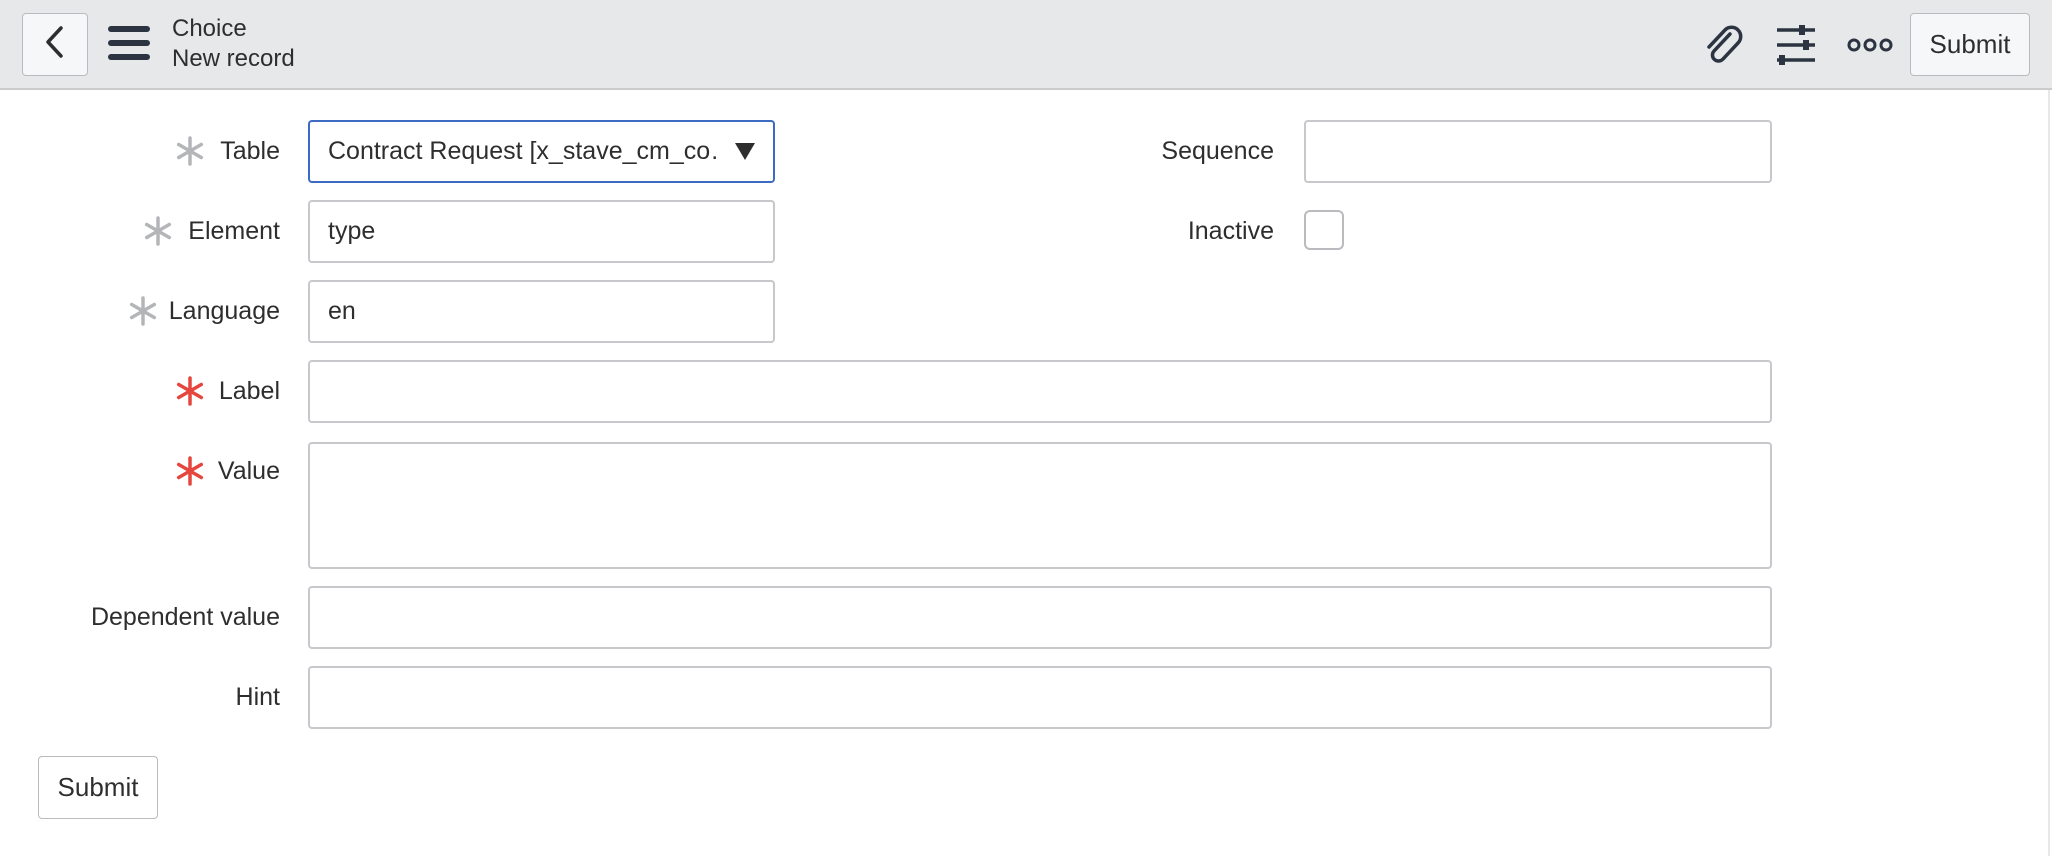 The width and height of the screenshot is (2052, 856). I want to click on value-textarea, so click(1040, 505).